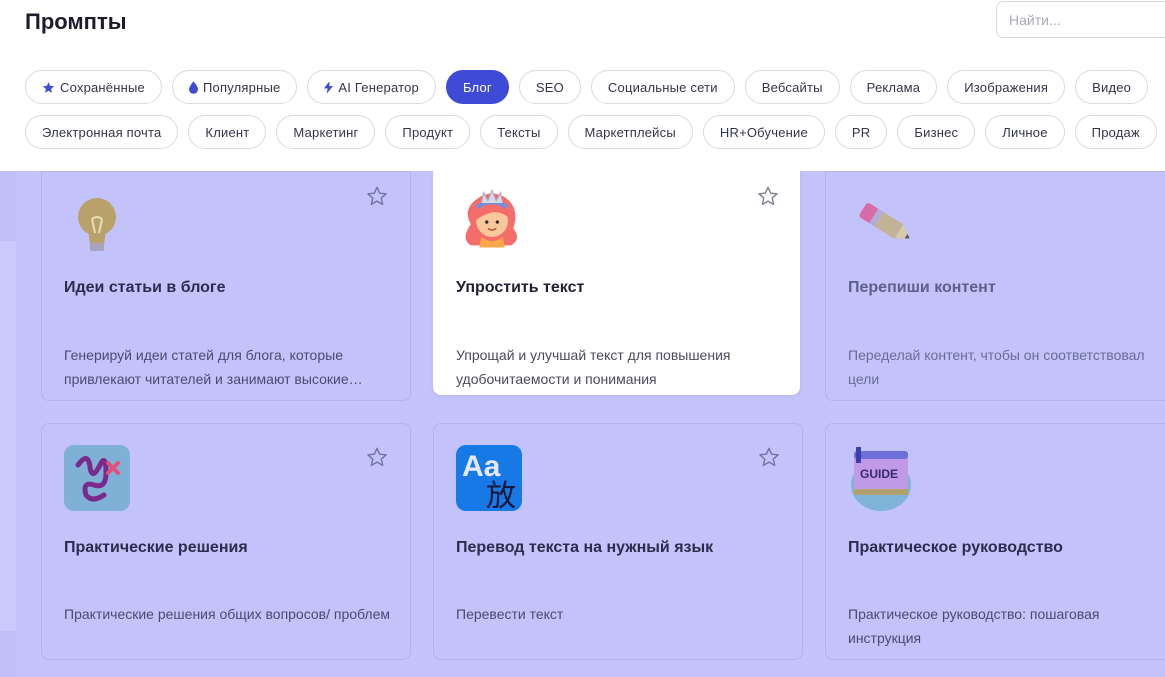 Image resolution: width=1165 pixels, height=677 pixels. I want to click on translate-icon-cjk: 放, so click(501, 495).